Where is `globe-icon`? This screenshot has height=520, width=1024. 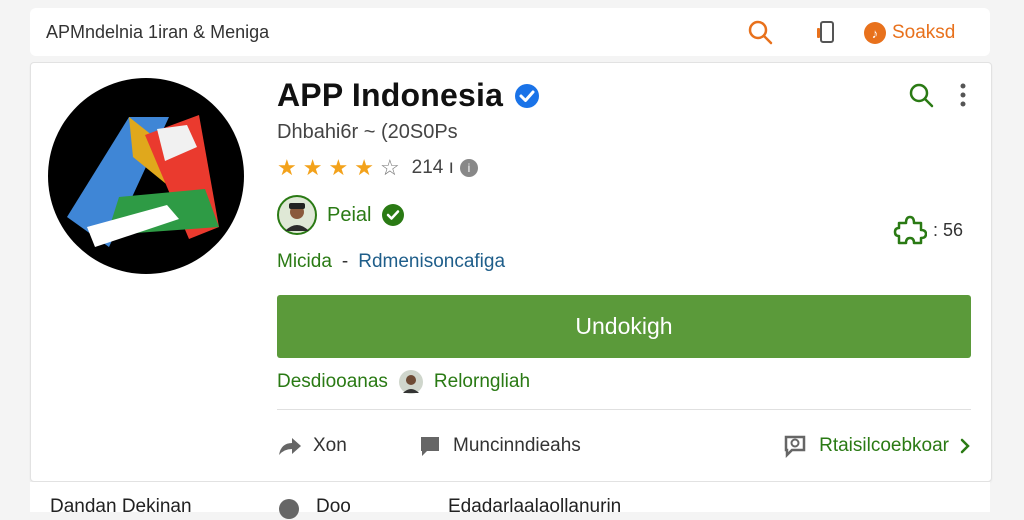
globe-icon is located at coordinates (289, 509).